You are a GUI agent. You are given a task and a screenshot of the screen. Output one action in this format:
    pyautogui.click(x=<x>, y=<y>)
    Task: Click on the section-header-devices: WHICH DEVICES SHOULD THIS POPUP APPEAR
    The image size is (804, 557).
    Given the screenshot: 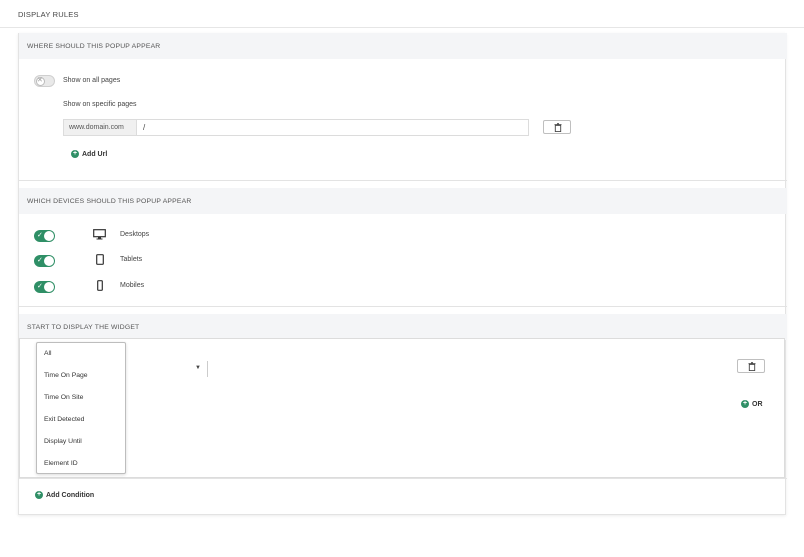 What is the action you would take?
    pyautogui.click(x=403, y=201)
    